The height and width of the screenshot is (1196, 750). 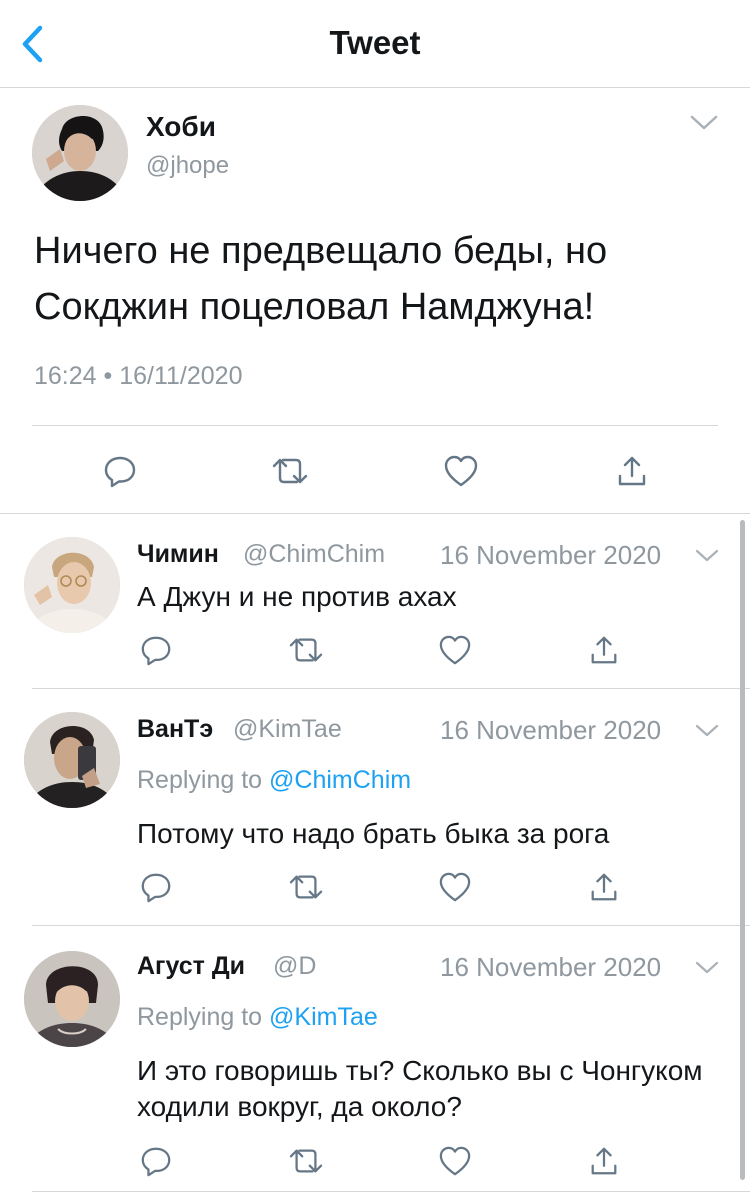 I want to click on top-navigation-bar: Tweet, so click(x=375, y=44).